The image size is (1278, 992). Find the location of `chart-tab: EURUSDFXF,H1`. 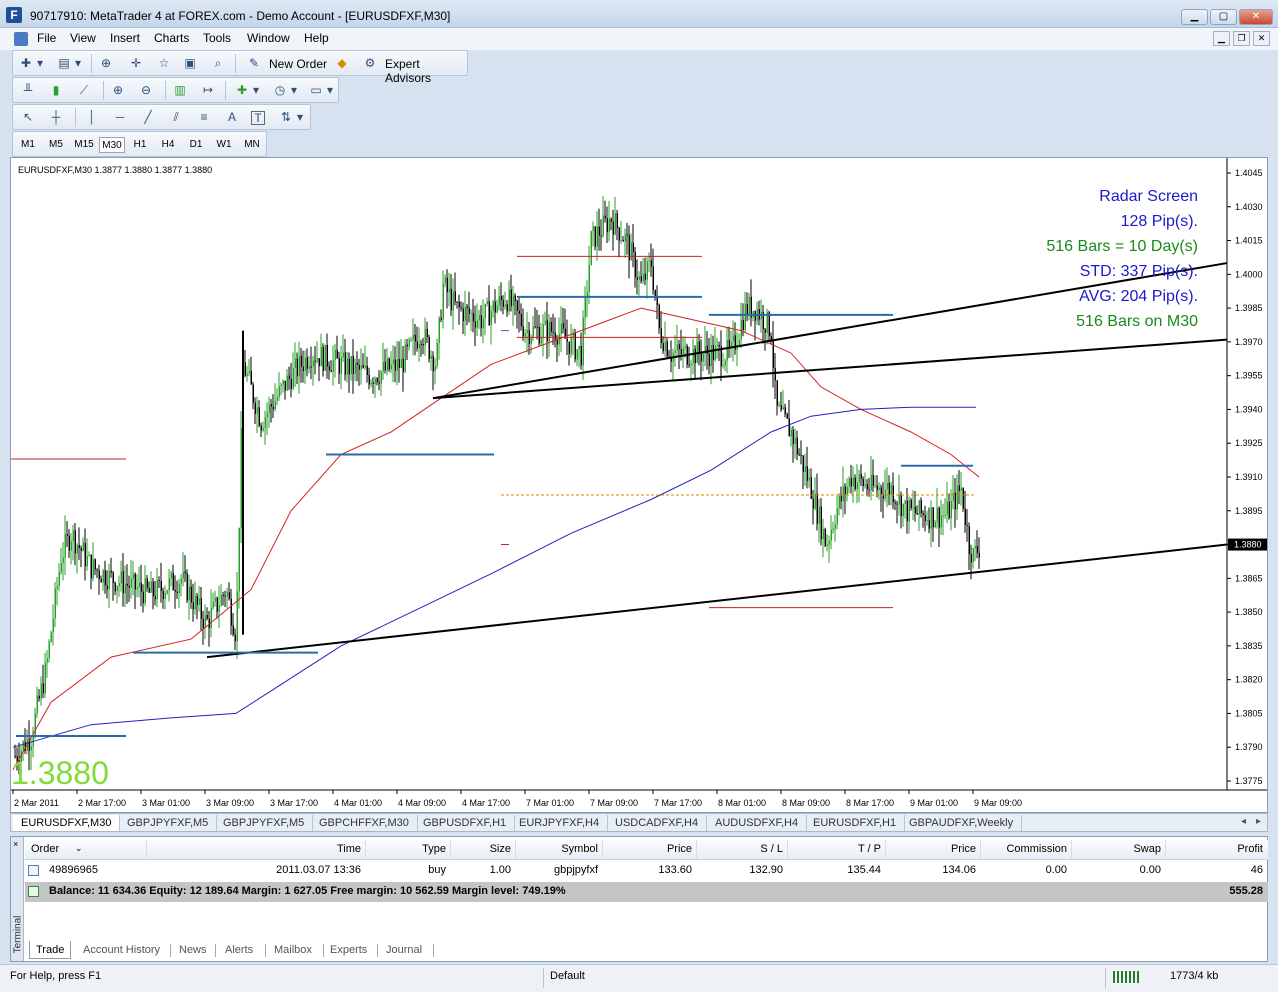

chart-tab: EURUSDFXF,H1 is located at coordinates (855, 823).